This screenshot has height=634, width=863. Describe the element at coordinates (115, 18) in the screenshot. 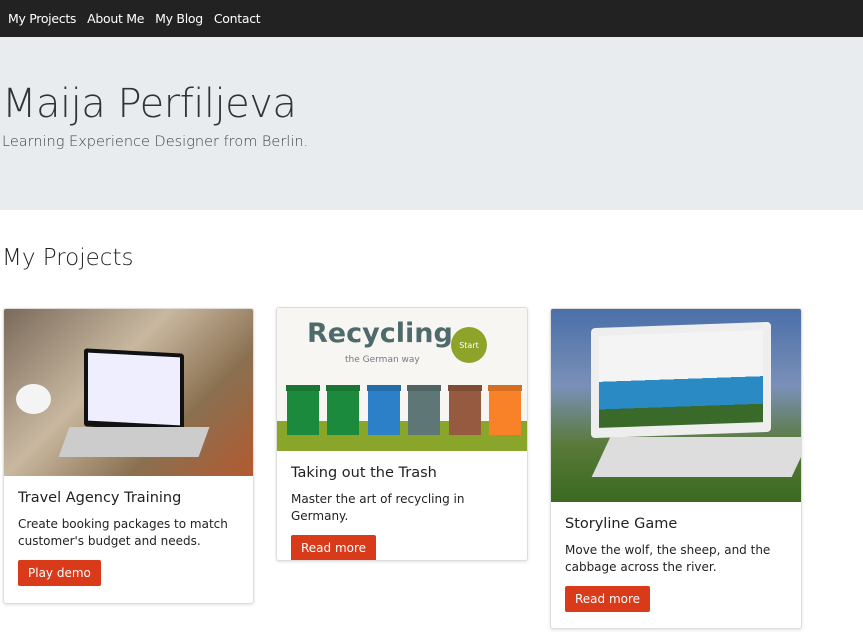

I see `nav-about-me: About Me` at that location.